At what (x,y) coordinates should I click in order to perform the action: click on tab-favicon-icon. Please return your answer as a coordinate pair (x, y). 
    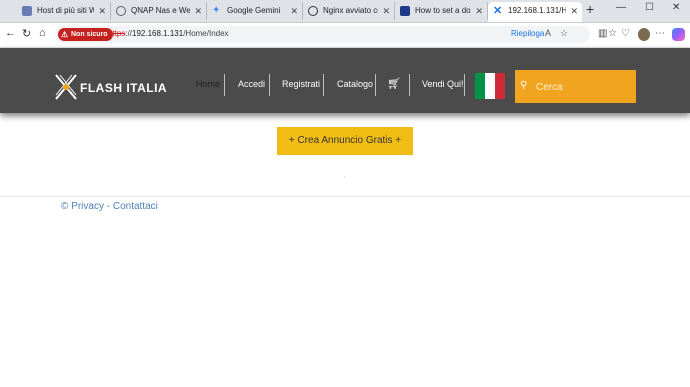
    Looking at the image, I should click on (27, 11).